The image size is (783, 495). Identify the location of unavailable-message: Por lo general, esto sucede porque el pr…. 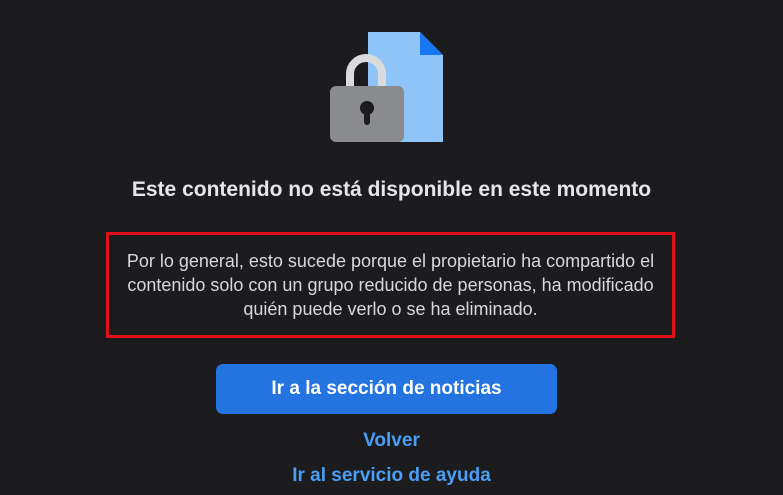
(390, 285).